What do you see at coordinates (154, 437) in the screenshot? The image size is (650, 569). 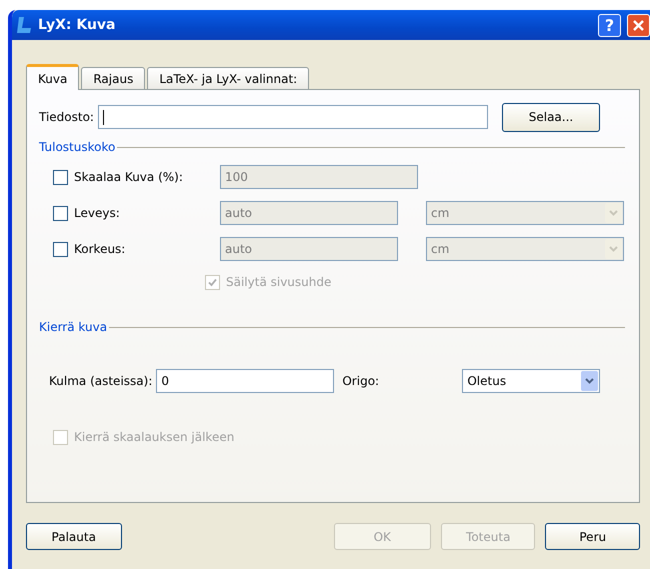 I see `checkbox-label: Kierrä skaalauksen jälkeen` at bounding box center [154, 437].